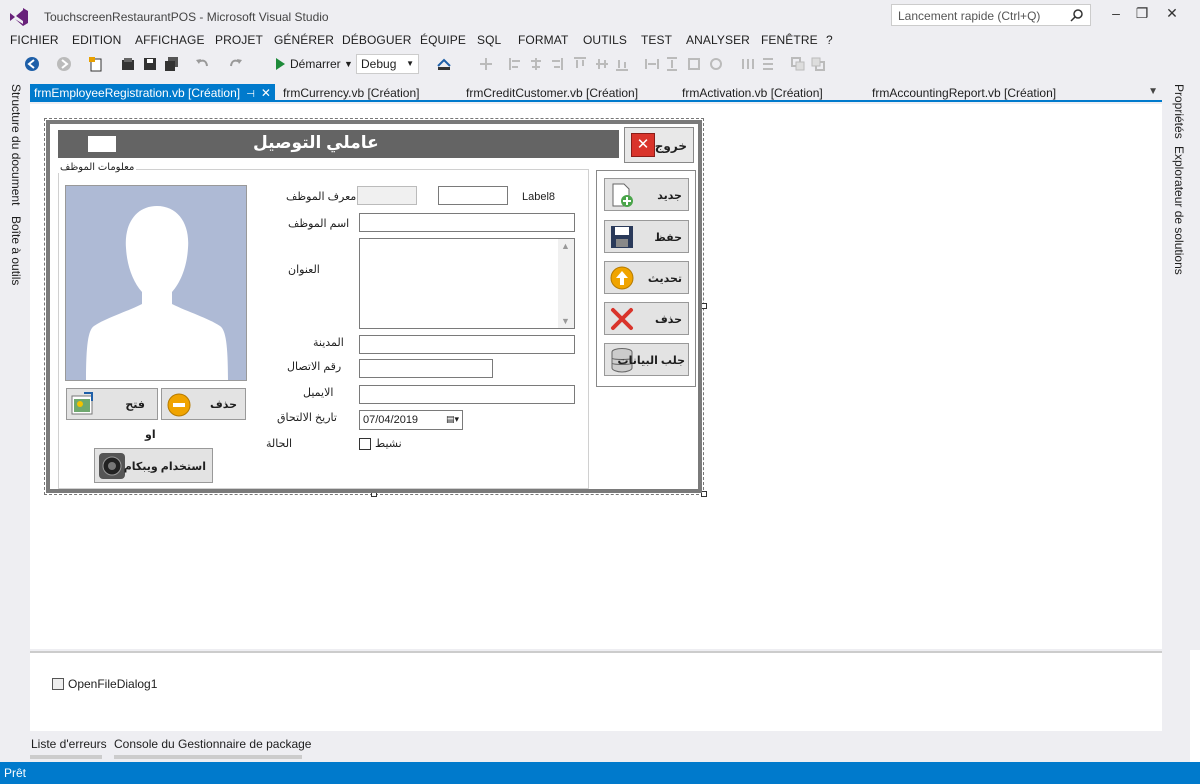 This screenshot has width=1200, height=784. Describe the element at coordinates (694, 64) in the screenshot. I see `make-same-size-icon` at that location.